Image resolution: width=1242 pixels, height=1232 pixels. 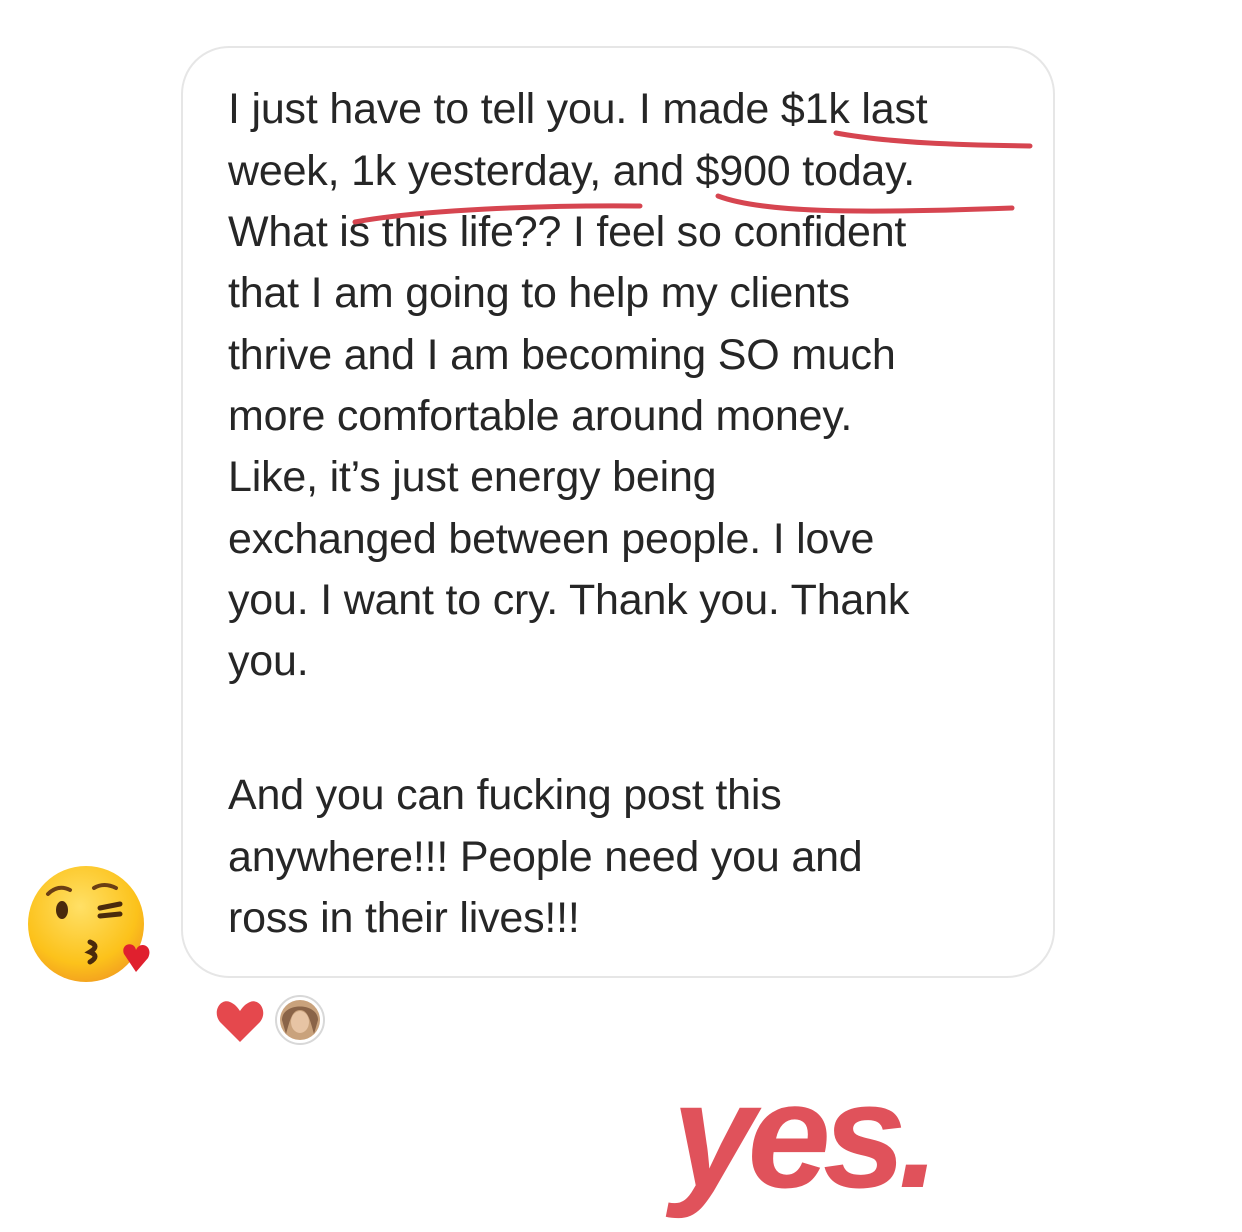 I want to click on avatar, so click(x=300, y=1020).